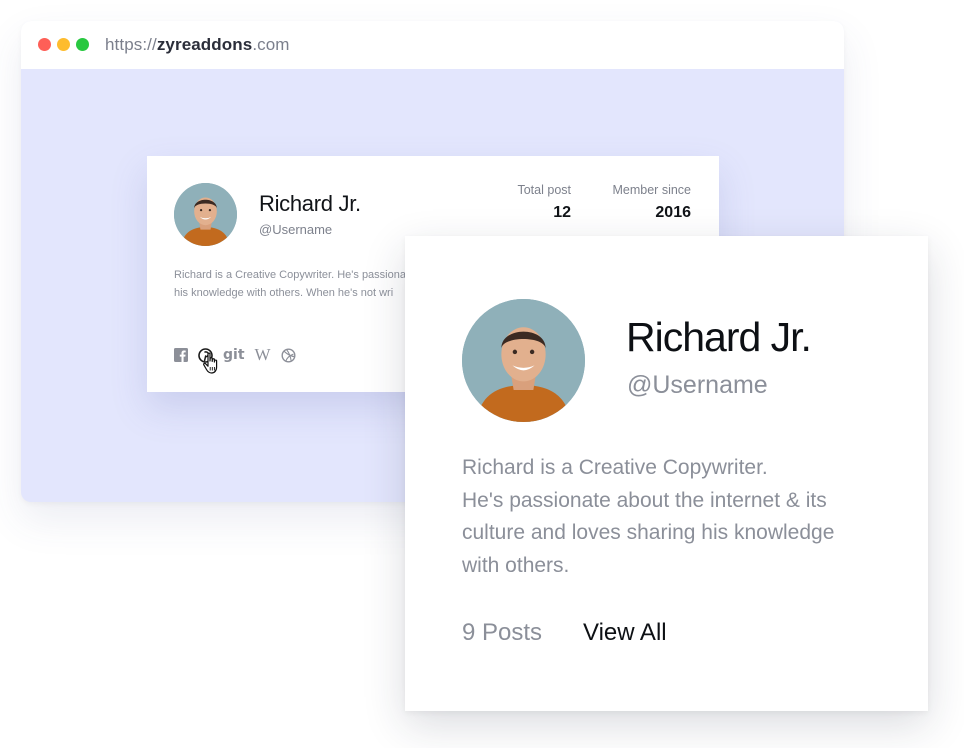 This screenshot has width=964, height=748. Describe the element at coordinates (288, 355) in the screenshot. I see `dribbble-icon` at that location.